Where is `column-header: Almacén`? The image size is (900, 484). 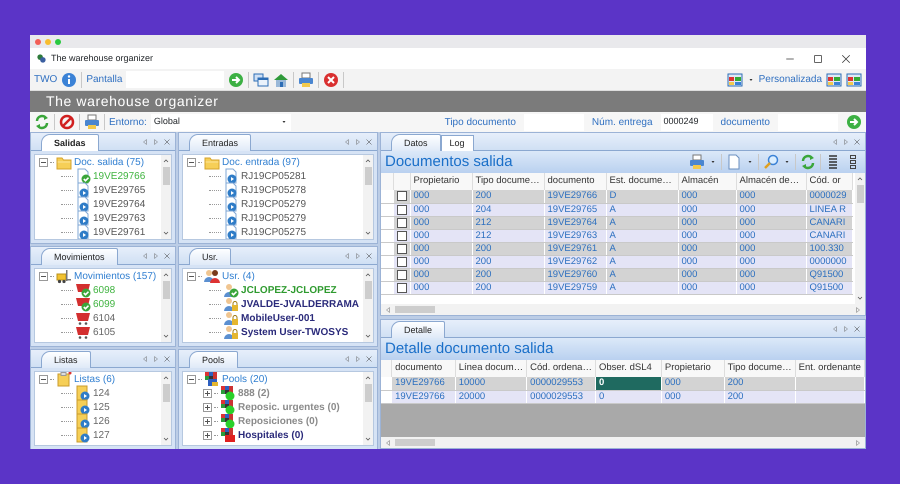 column-header: Almacén is located at coordinates (707, 181).